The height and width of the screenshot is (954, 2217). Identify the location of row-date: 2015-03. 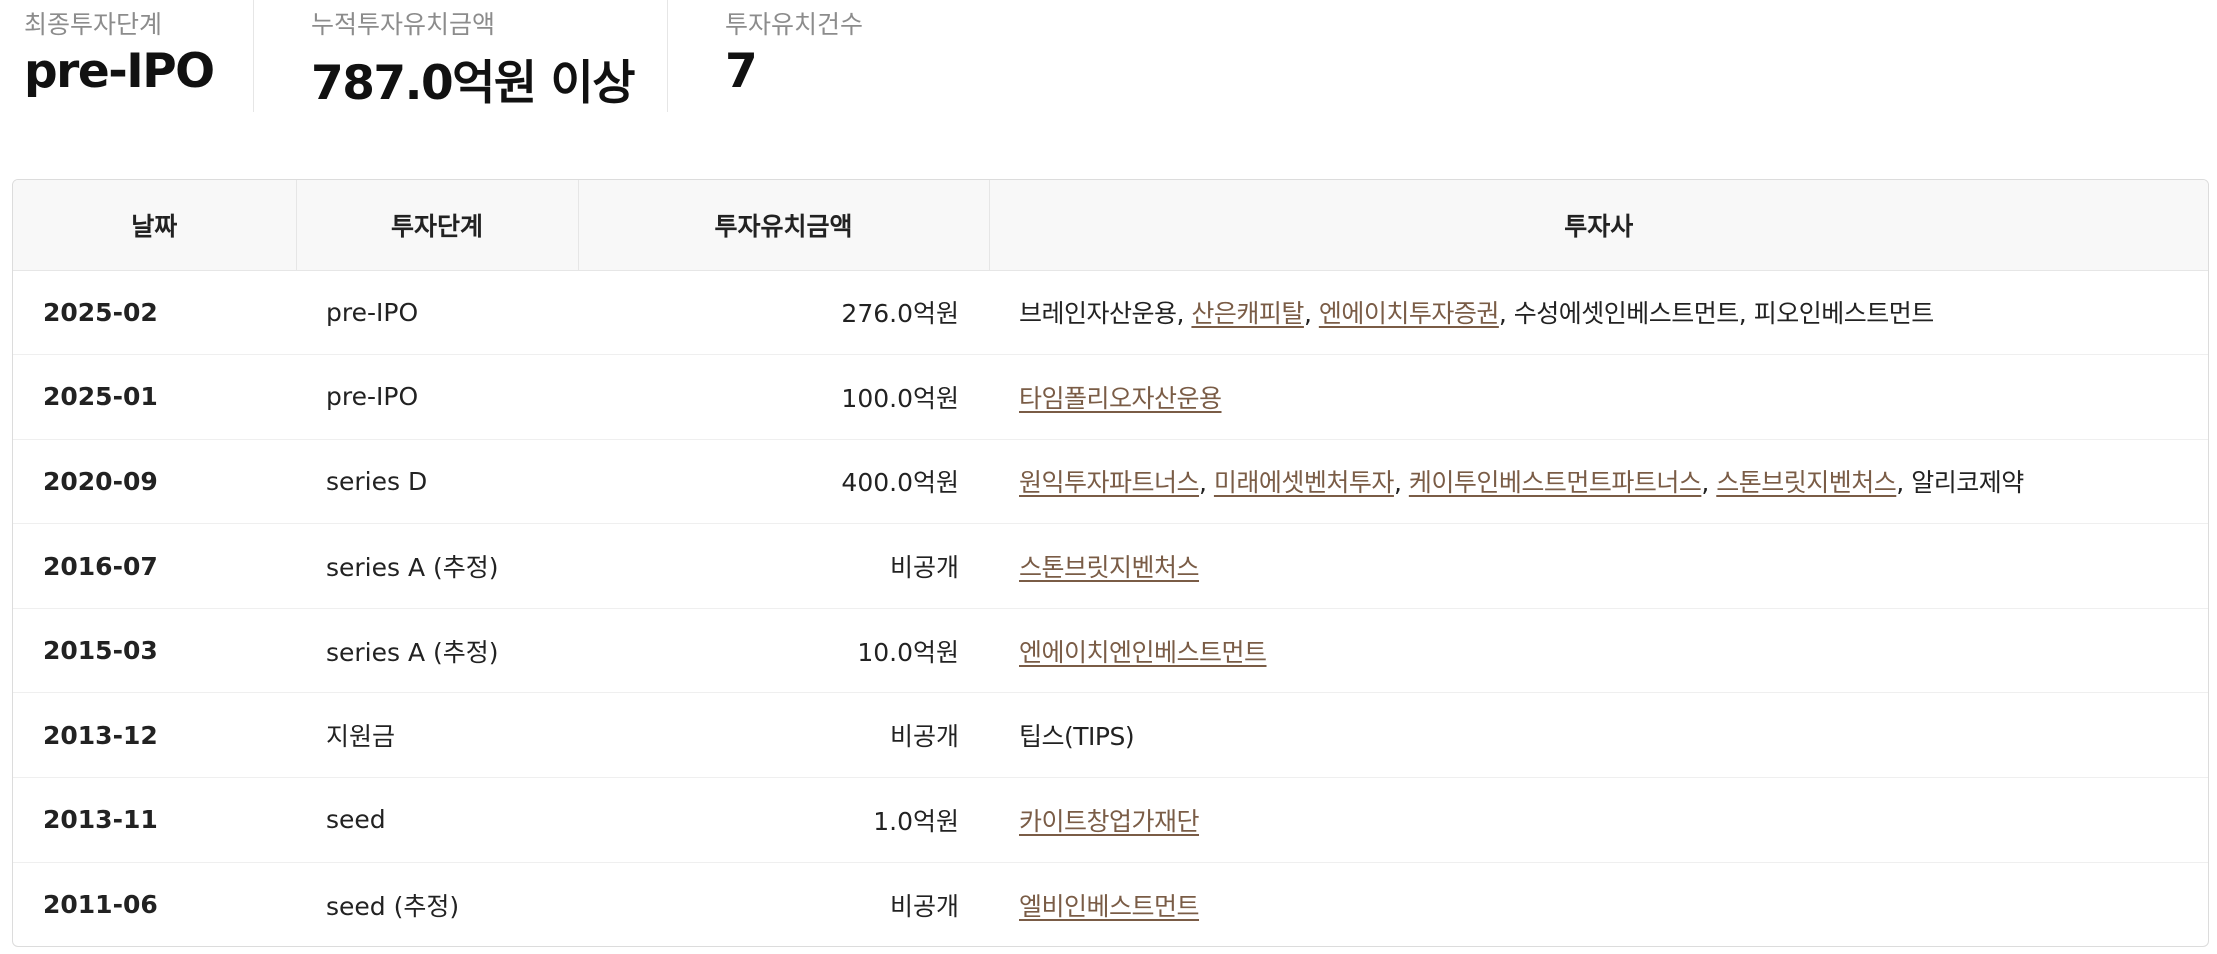
(154, 651).